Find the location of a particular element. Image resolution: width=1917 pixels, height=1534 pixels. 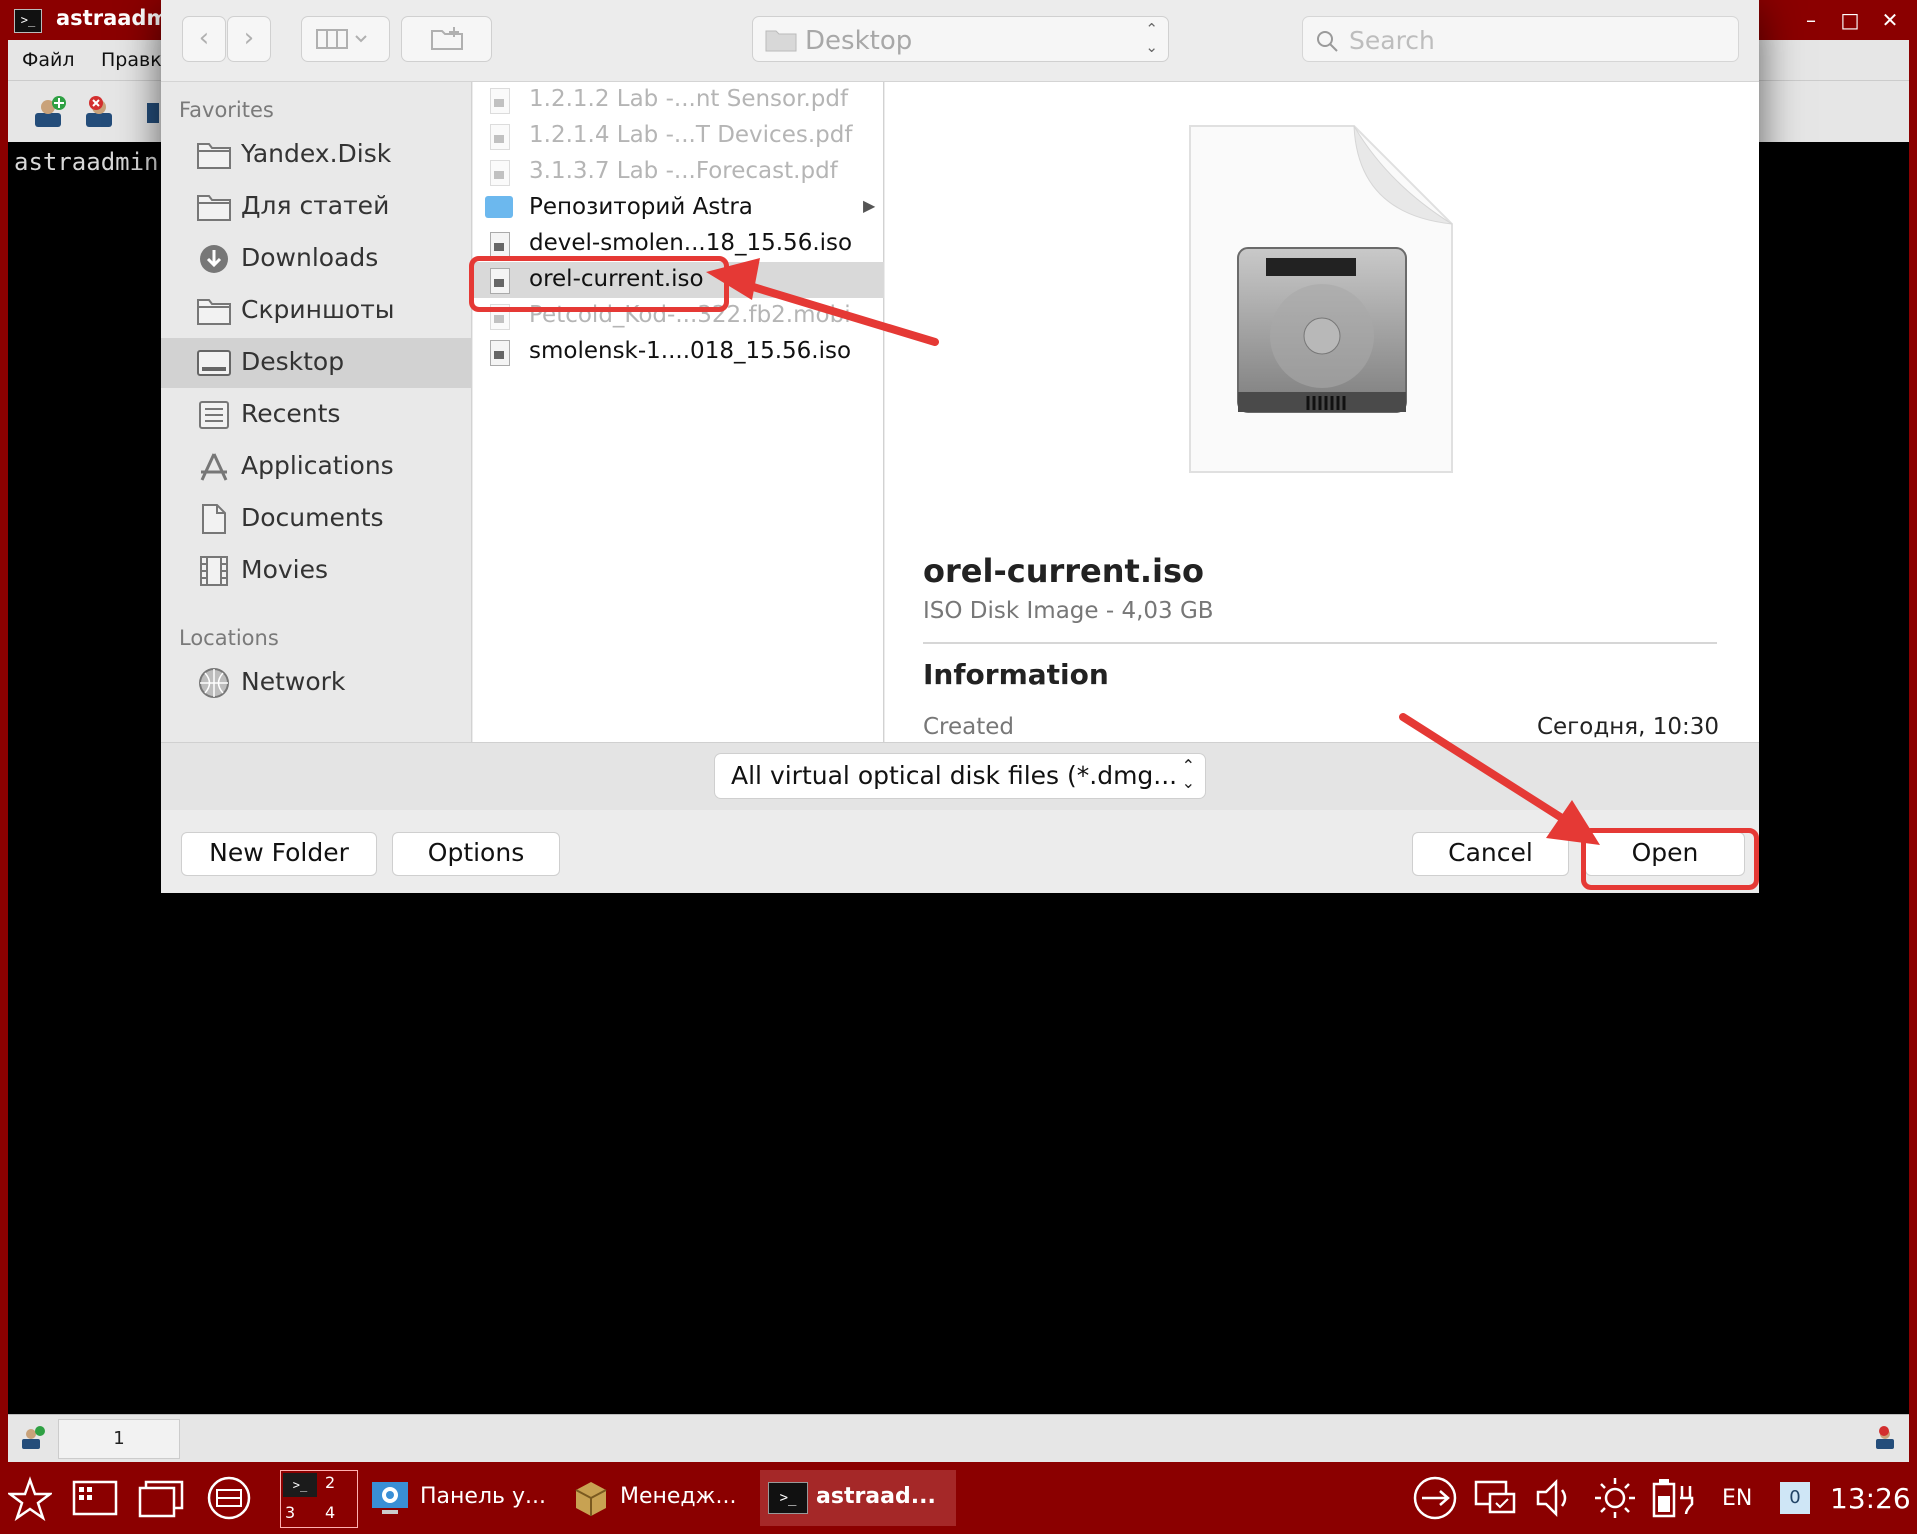

dialog-buttons: New Folder Options Cancel Open is located at coordinates (960, 851).